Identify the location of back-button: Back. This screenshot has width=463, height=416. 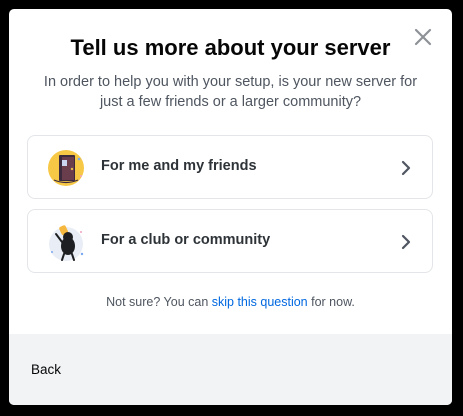
(46, 369).